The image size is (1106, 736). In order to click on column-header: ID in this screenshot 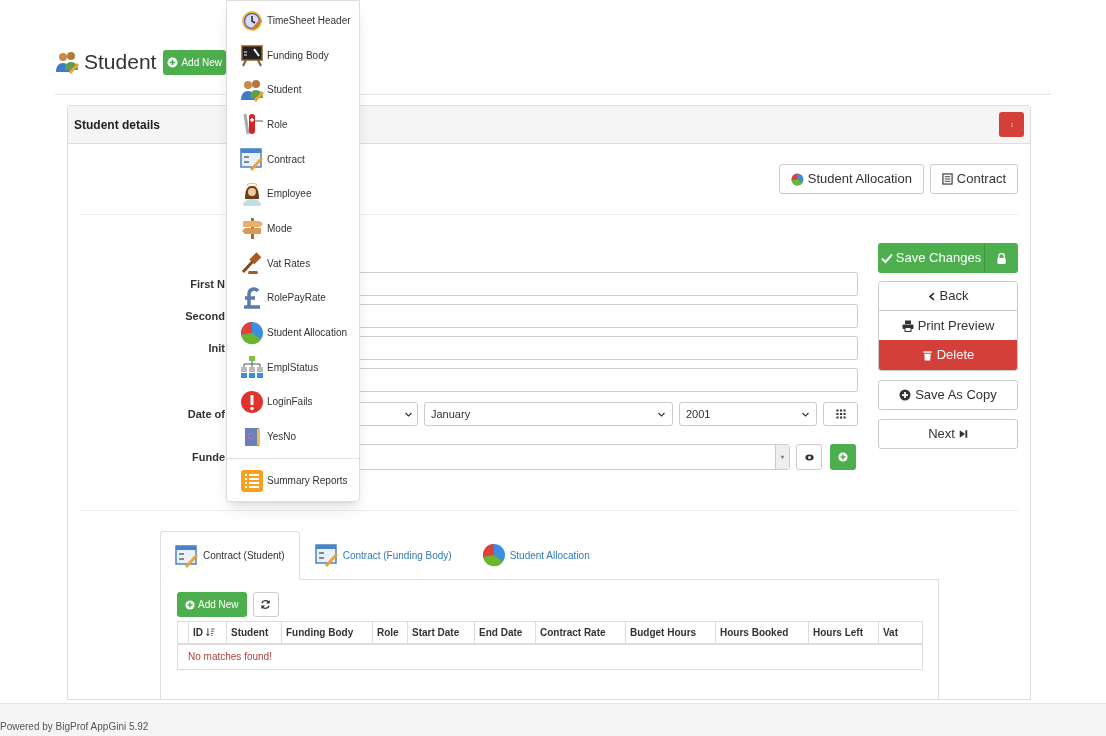, I will do `click(207, 632)`.